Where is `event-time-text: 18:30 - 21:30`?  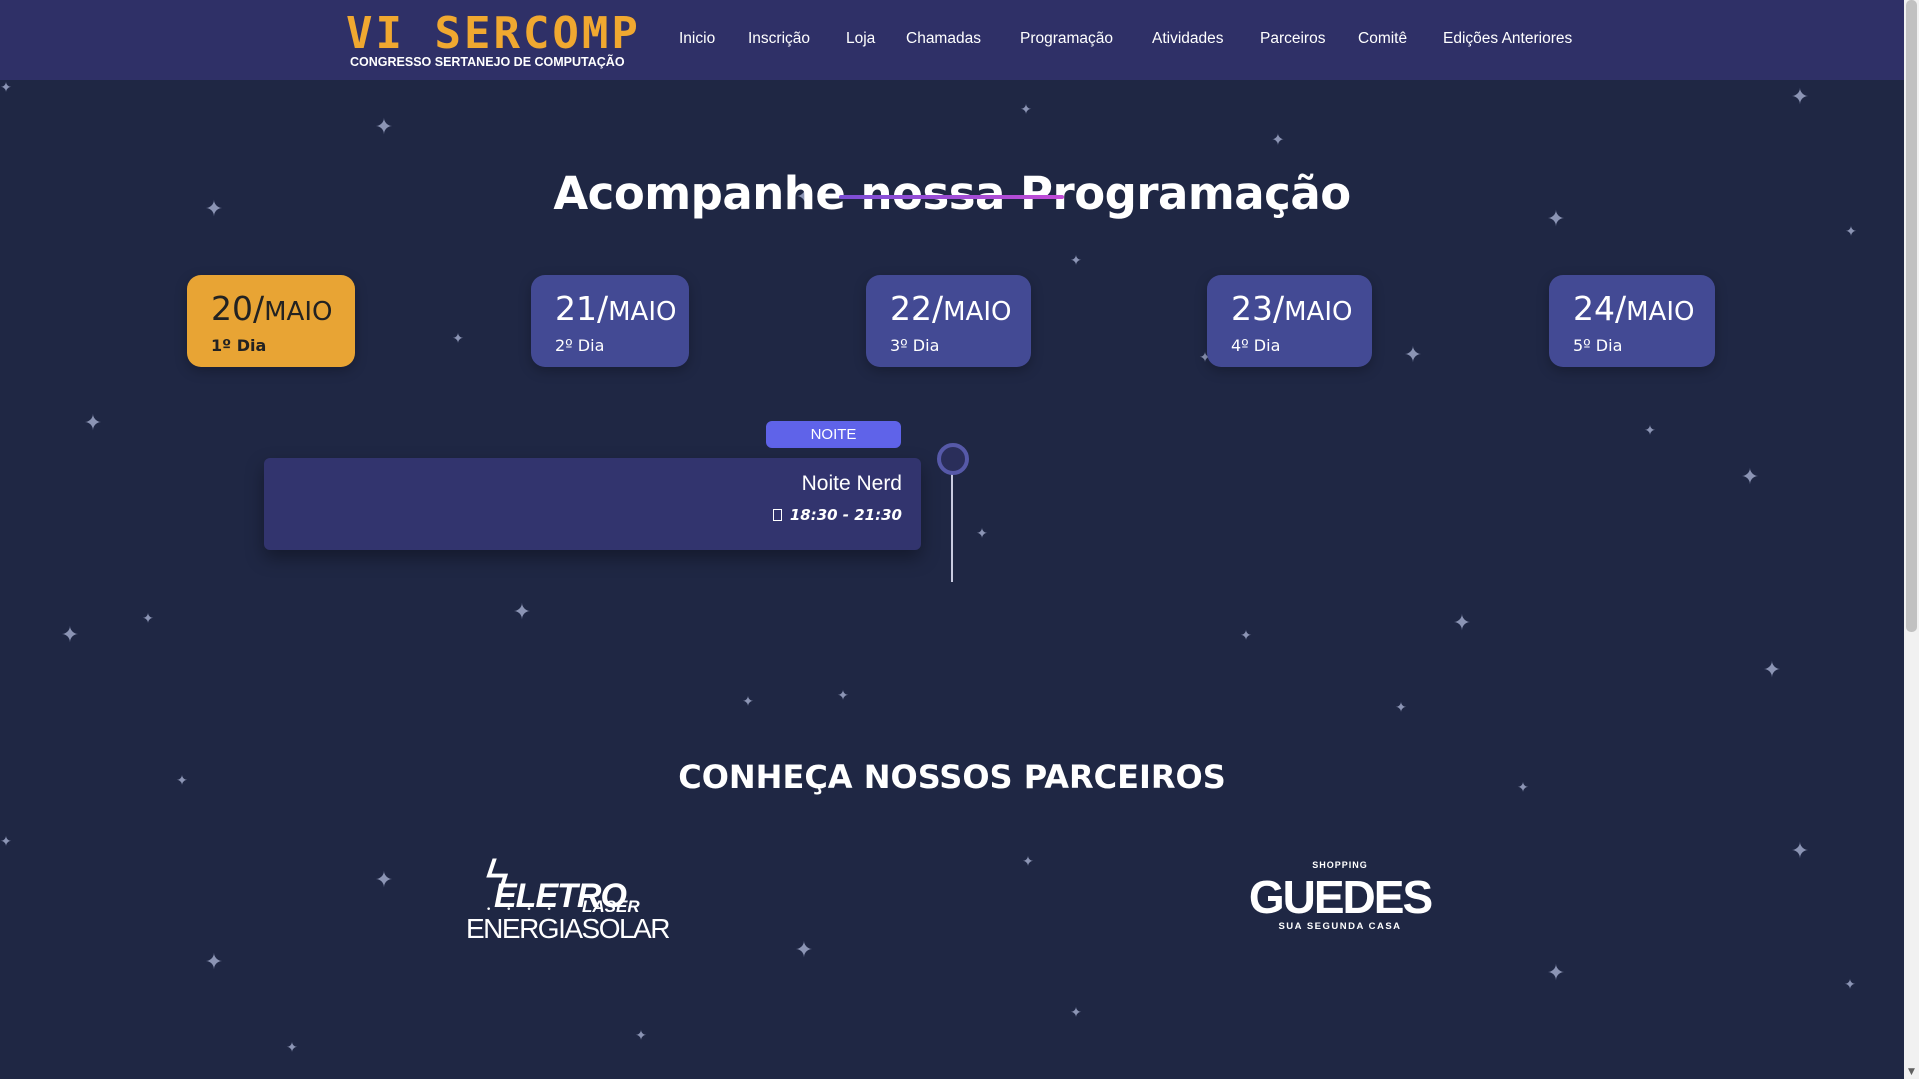
event-time-text: 18:30 - 21:30 is located at coordinates (845, 515).